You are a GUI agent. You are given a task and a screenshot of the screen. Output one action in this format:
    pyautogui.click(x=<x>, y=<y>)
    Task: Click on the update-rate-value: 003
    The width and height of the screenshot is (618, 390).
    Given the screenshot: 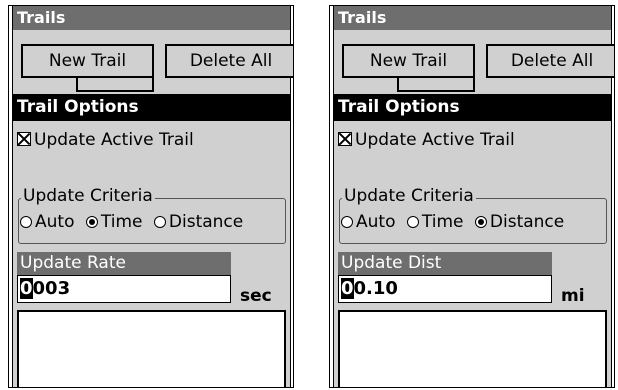 What is the action you would take?
    pyautogui.click(x=51, y=288)
    